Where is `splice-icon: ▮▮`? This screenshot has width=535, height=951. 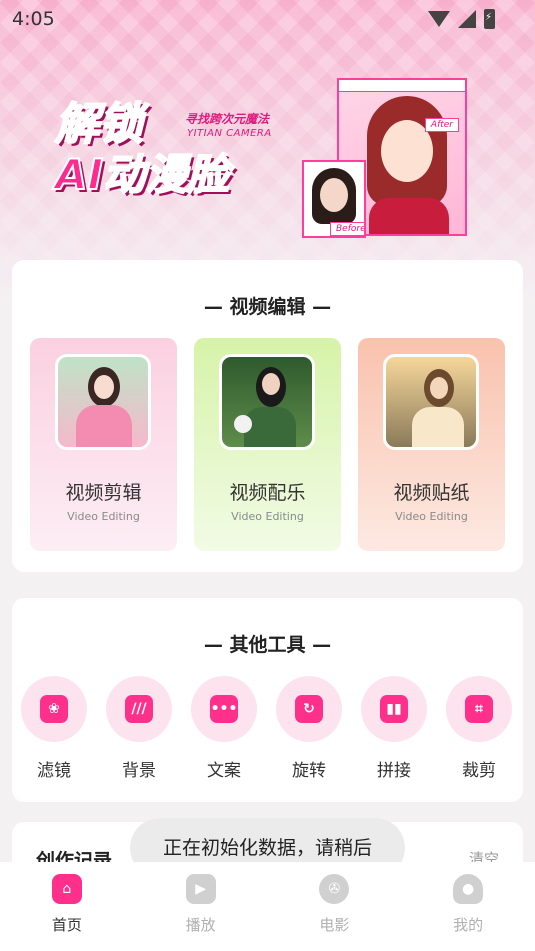
splice-icon: ▮▮ is located at coordinates (394, 709).